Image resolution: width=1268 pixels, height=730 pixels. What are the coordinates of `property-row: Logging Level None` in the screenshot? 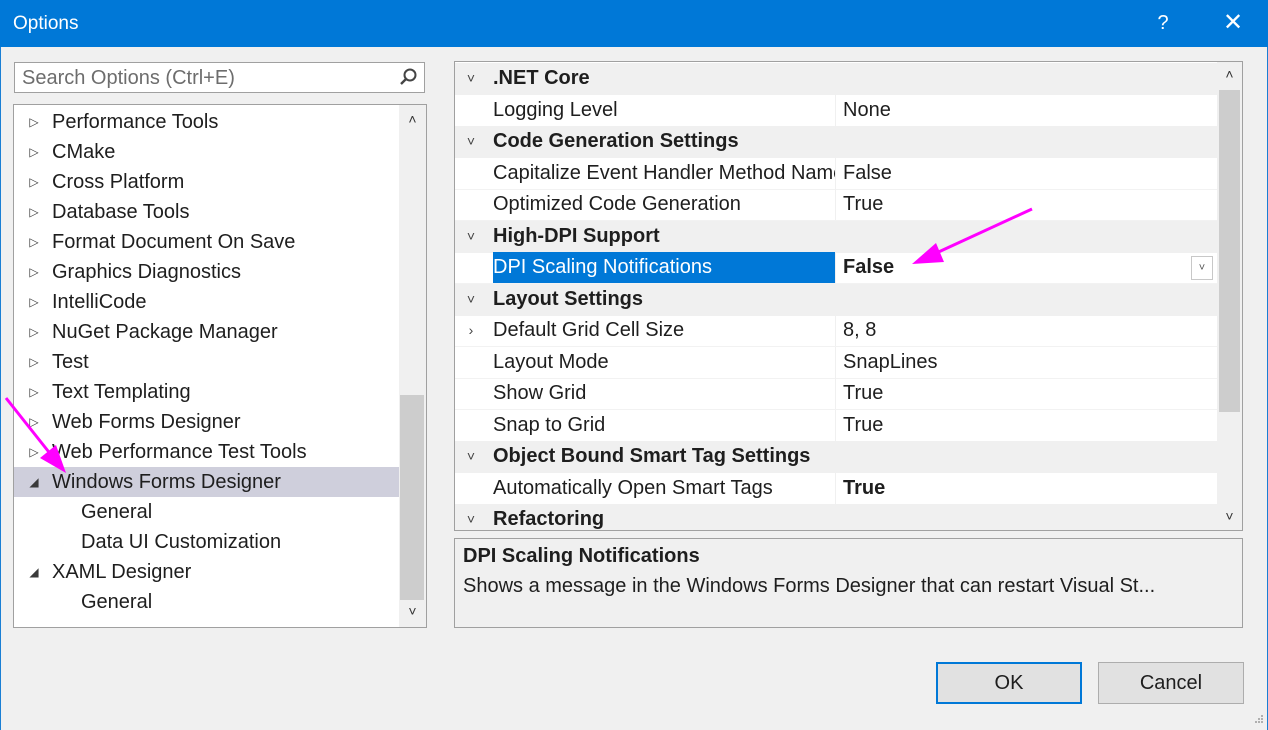 It's located at (836, 110).